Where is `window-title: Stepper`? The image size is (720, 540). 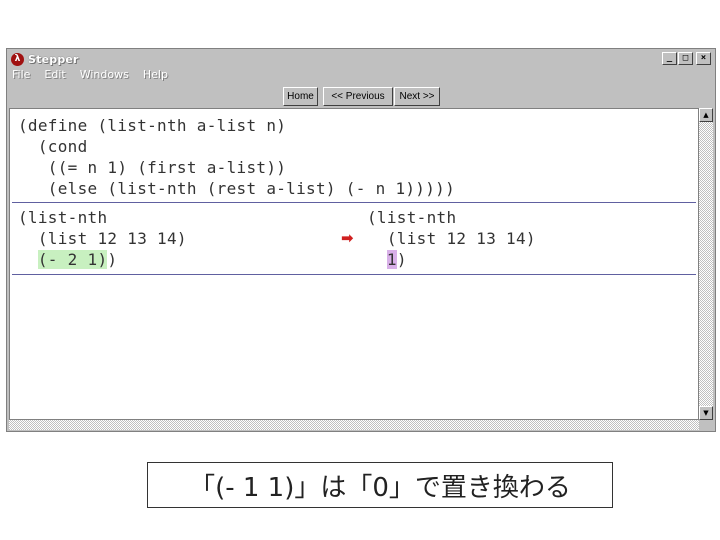
window-title: Stepper is located at coordinates (53, 59).